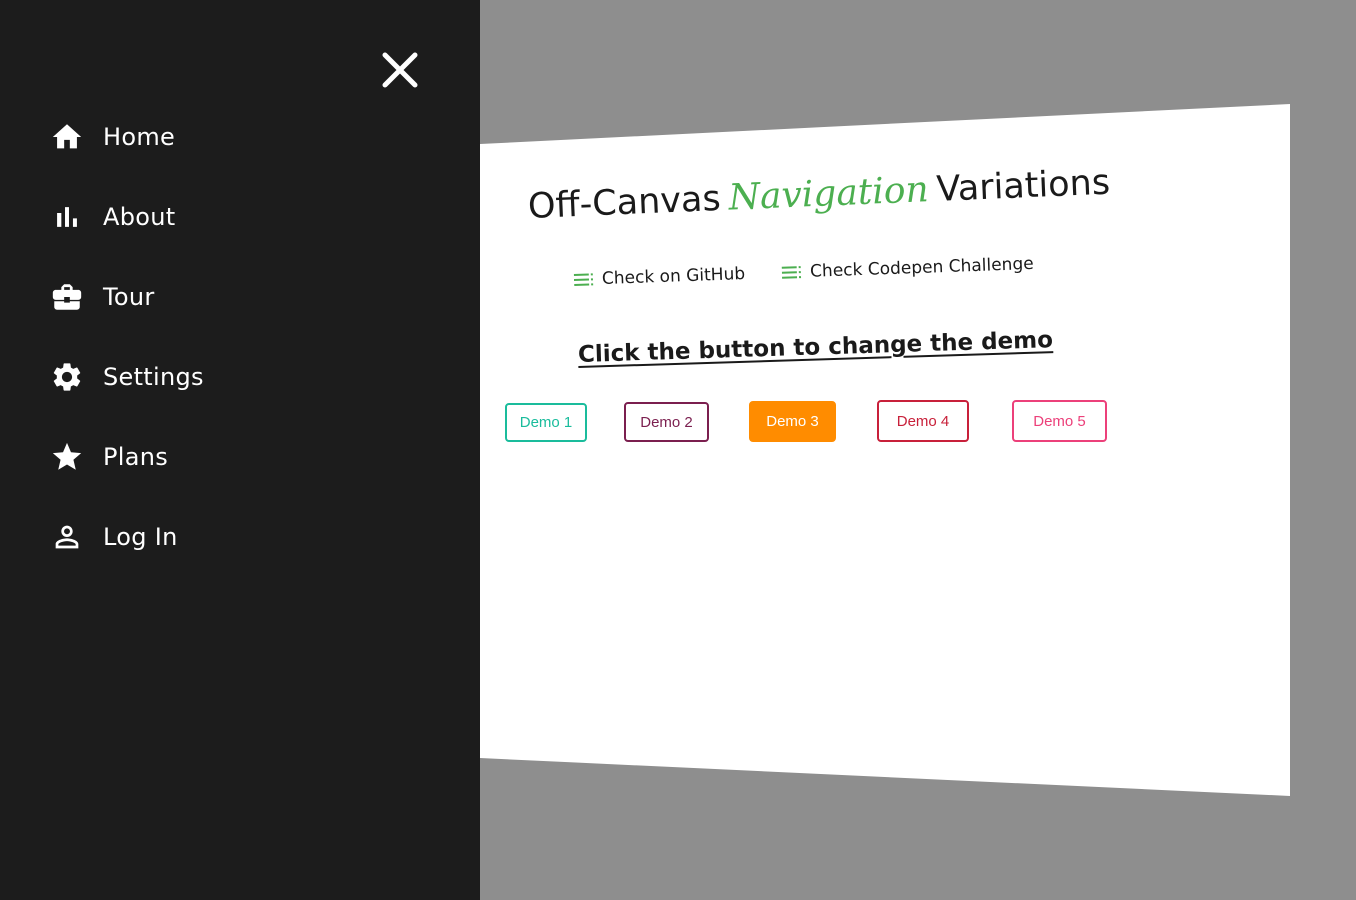 Image resolution: width=1356 pixels, height=900 pixels. What do you see at coordinates (673, 277) in the screenshot?
I see `github-link-label: Check on GitHub` at bounding box center [673, 277].